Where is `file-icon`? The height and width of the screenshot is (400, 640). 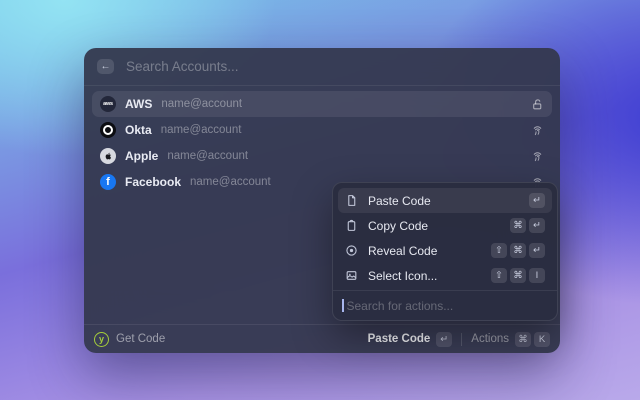 file-icon is located at coordinates (352, 200).